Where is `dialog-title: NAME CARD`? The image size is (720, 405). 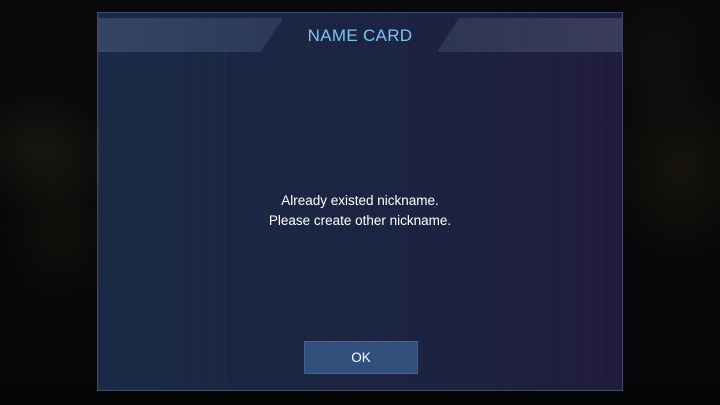 dialog-title: NAME CARD is located at coordinates (360, 35).